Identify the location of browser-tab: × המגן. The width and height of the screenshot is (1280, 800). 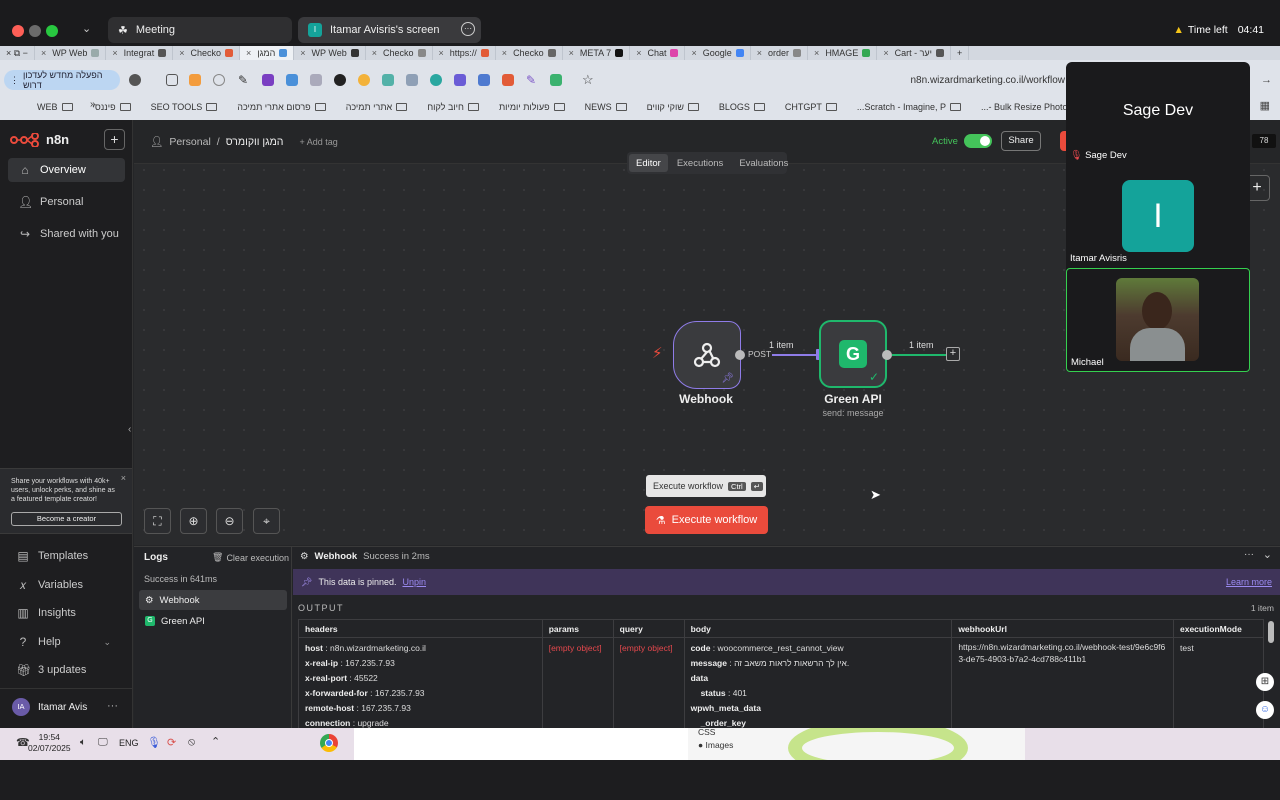
(267, 53).